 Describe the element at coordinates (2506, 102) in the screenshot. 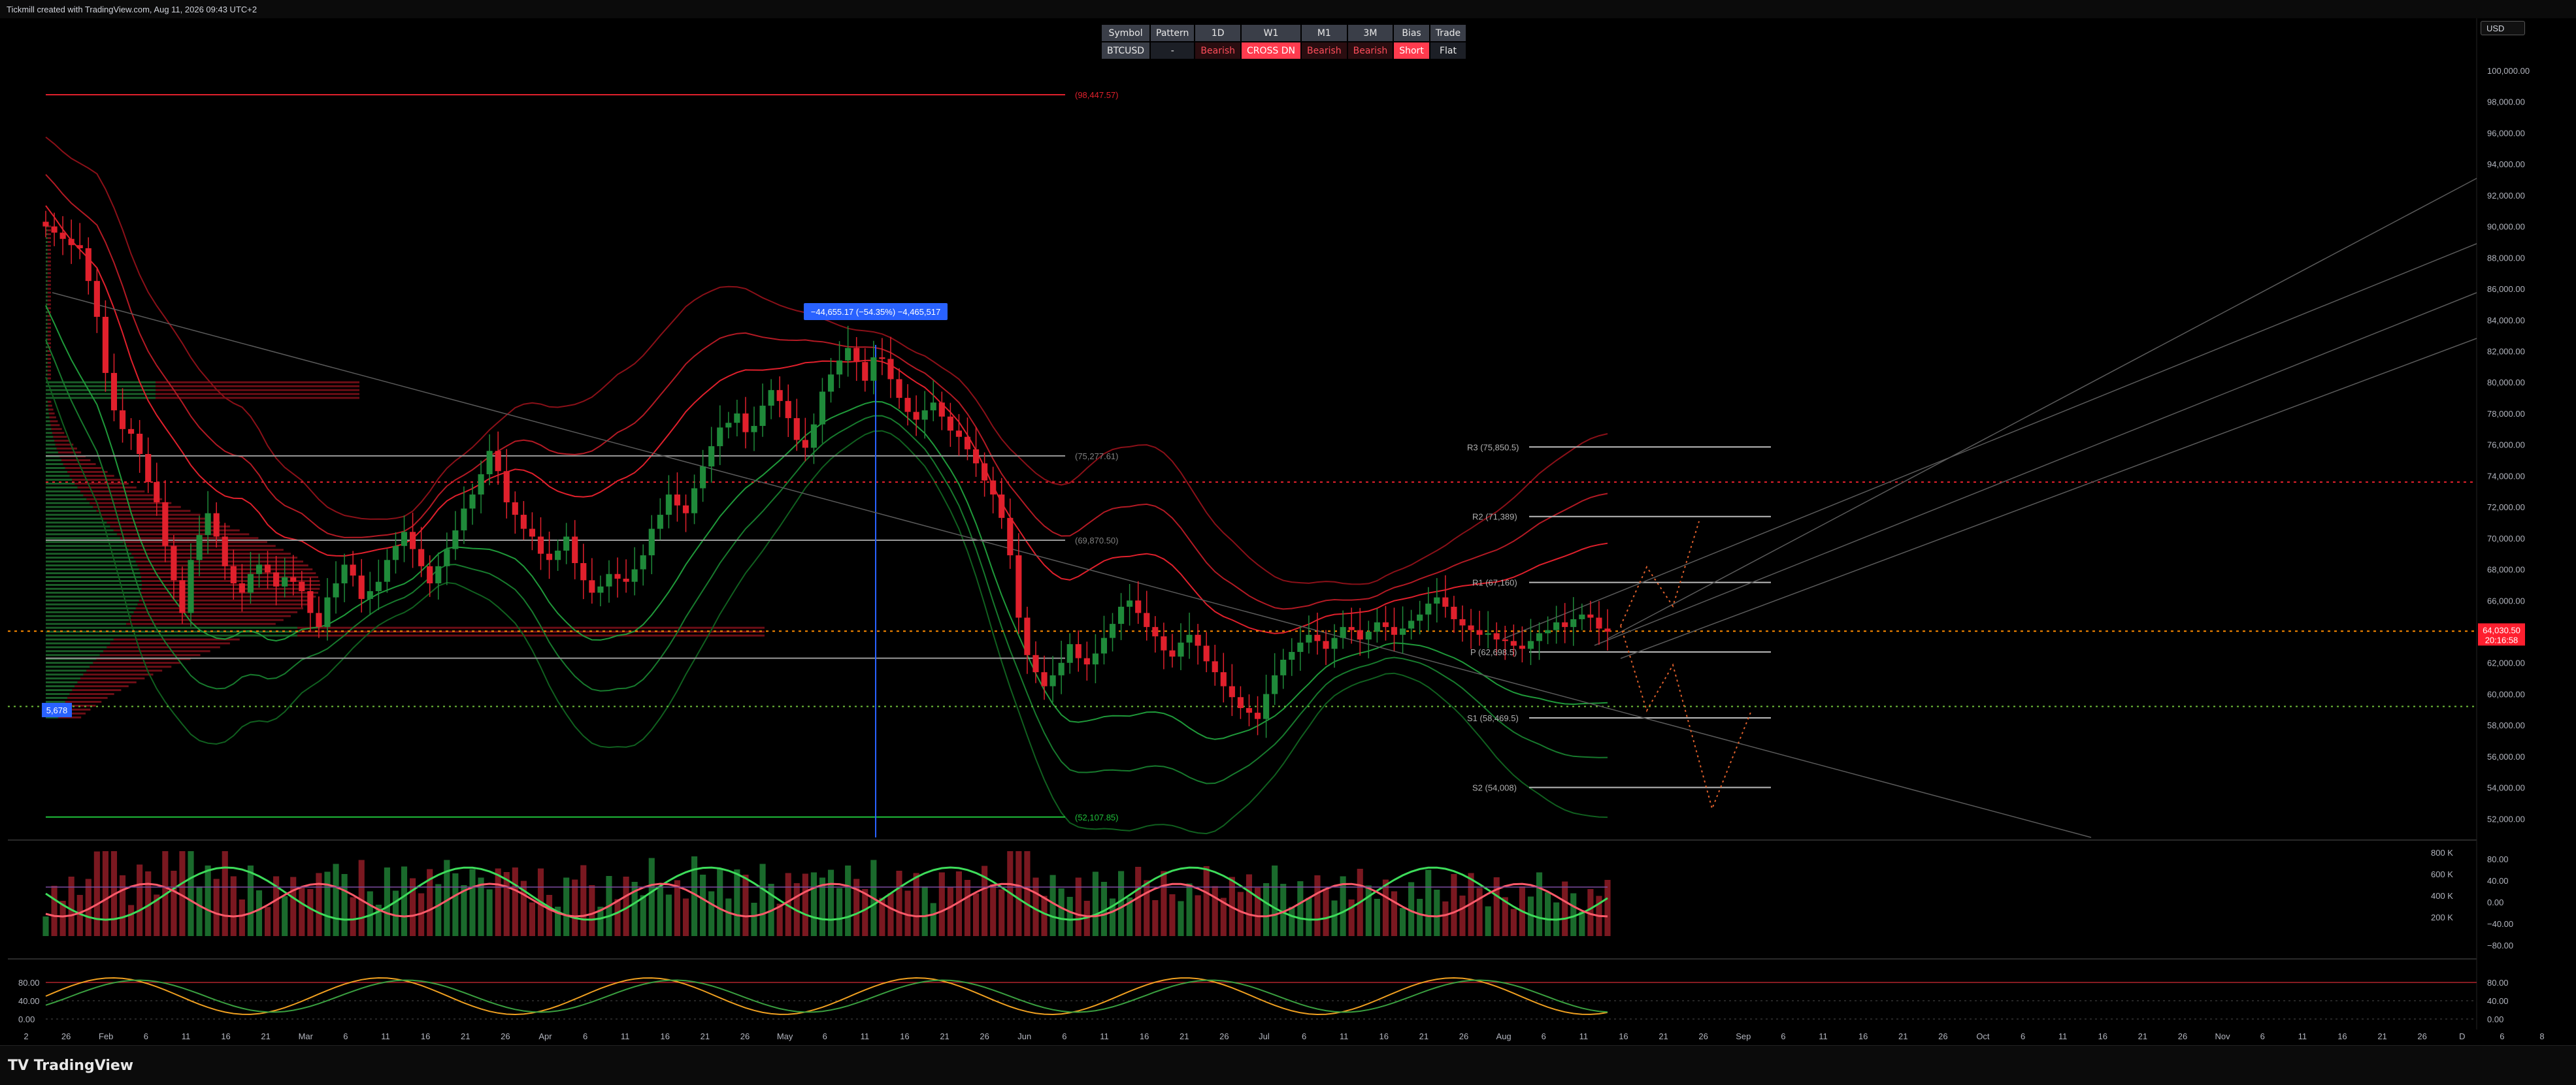

I see `price-tick-label: 98,000.00` at that location.